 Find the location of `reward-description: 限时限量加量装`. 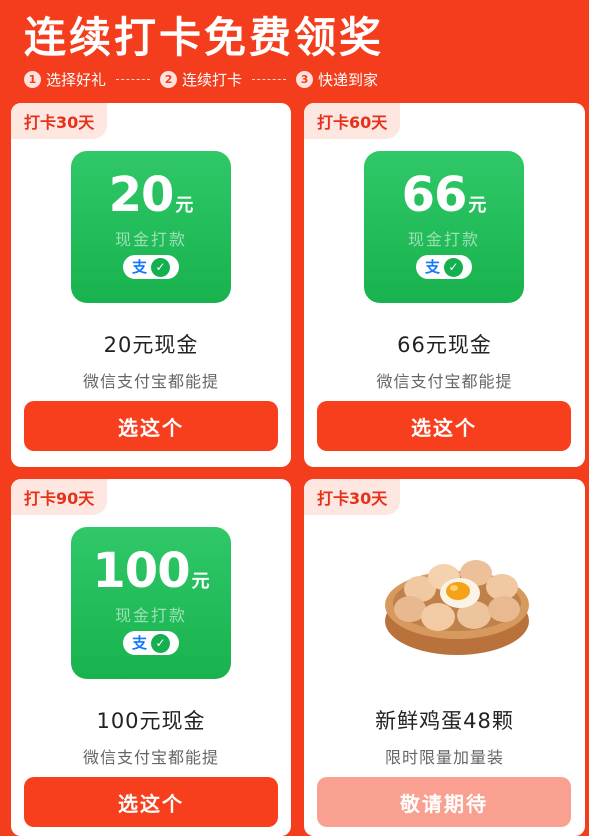

reward-description: 限时限量加量装 is located at coordinates (444, 757).